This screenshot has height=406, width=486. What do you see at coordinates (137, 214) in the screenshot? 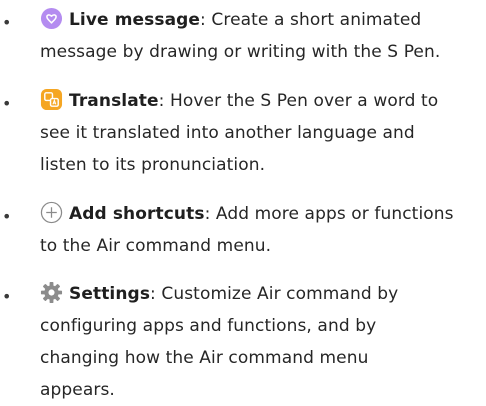
I see `item-title: Add shortcuts` at bounding box center [137, 214].